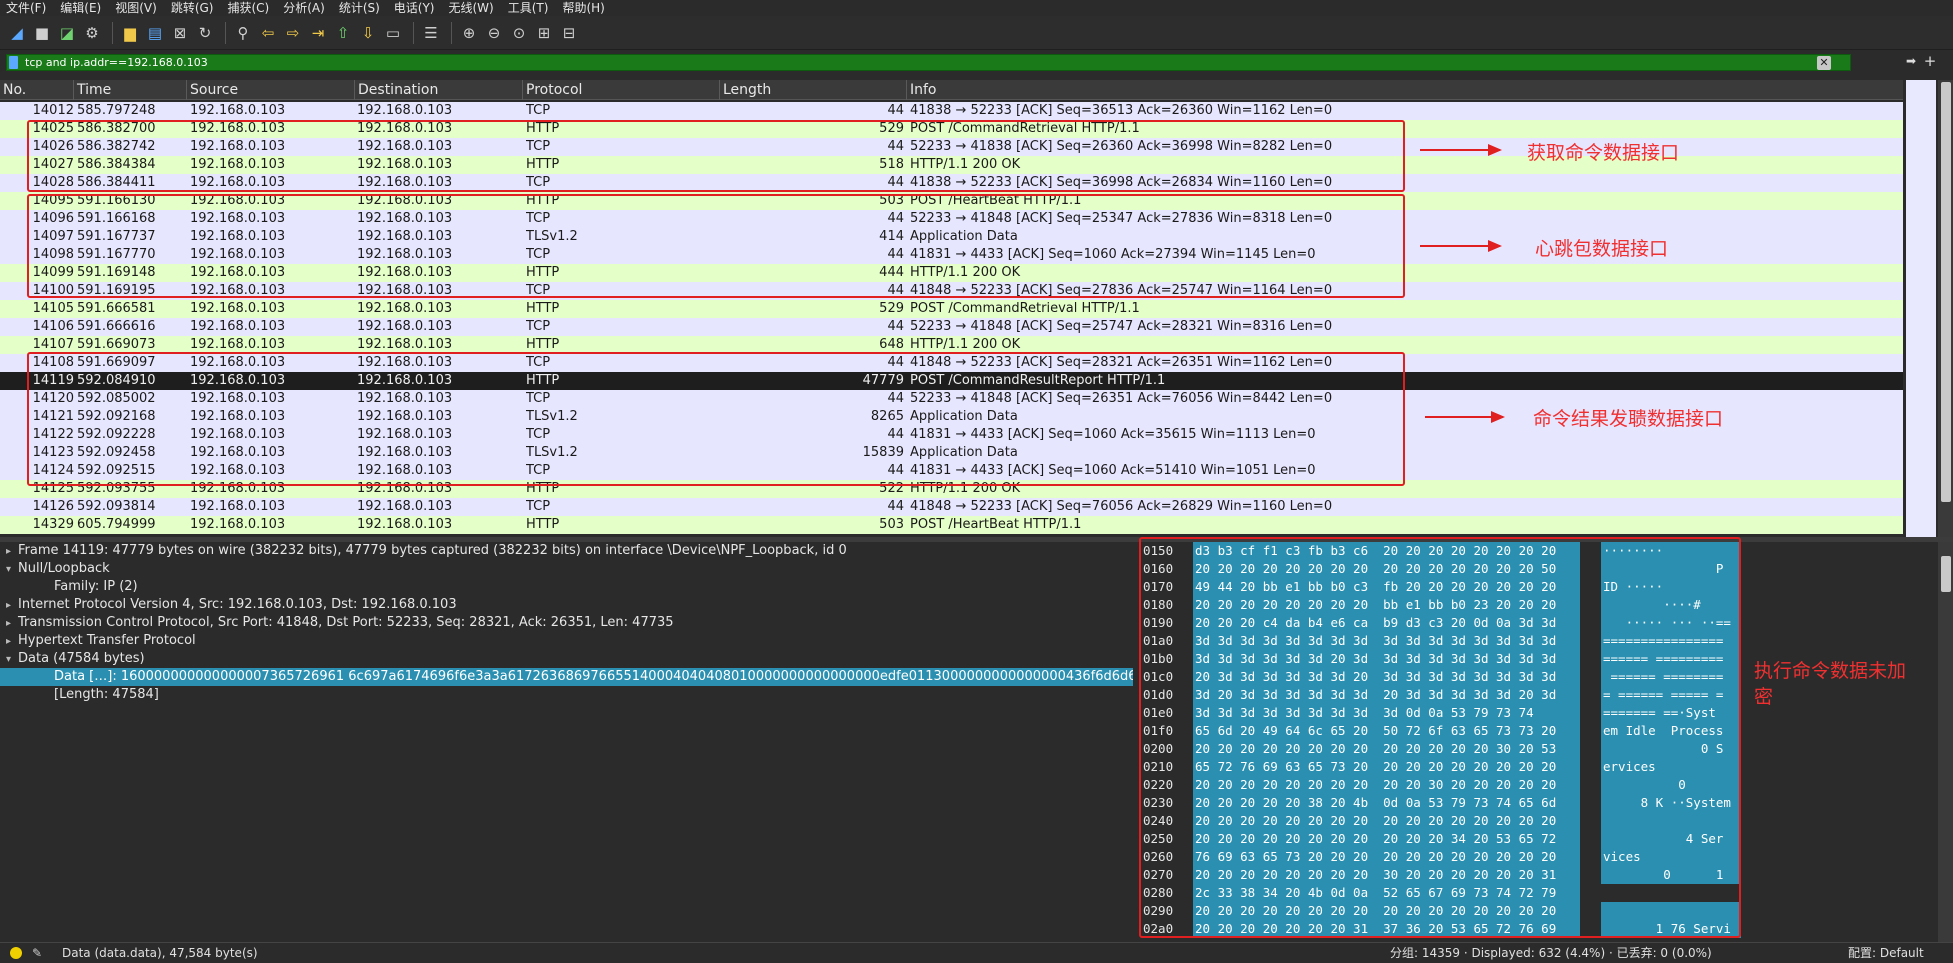 Image resolution: width=1953 pixels, height=963 pixels. I want to click on colorize-icon: ☰, so click(431, 33).